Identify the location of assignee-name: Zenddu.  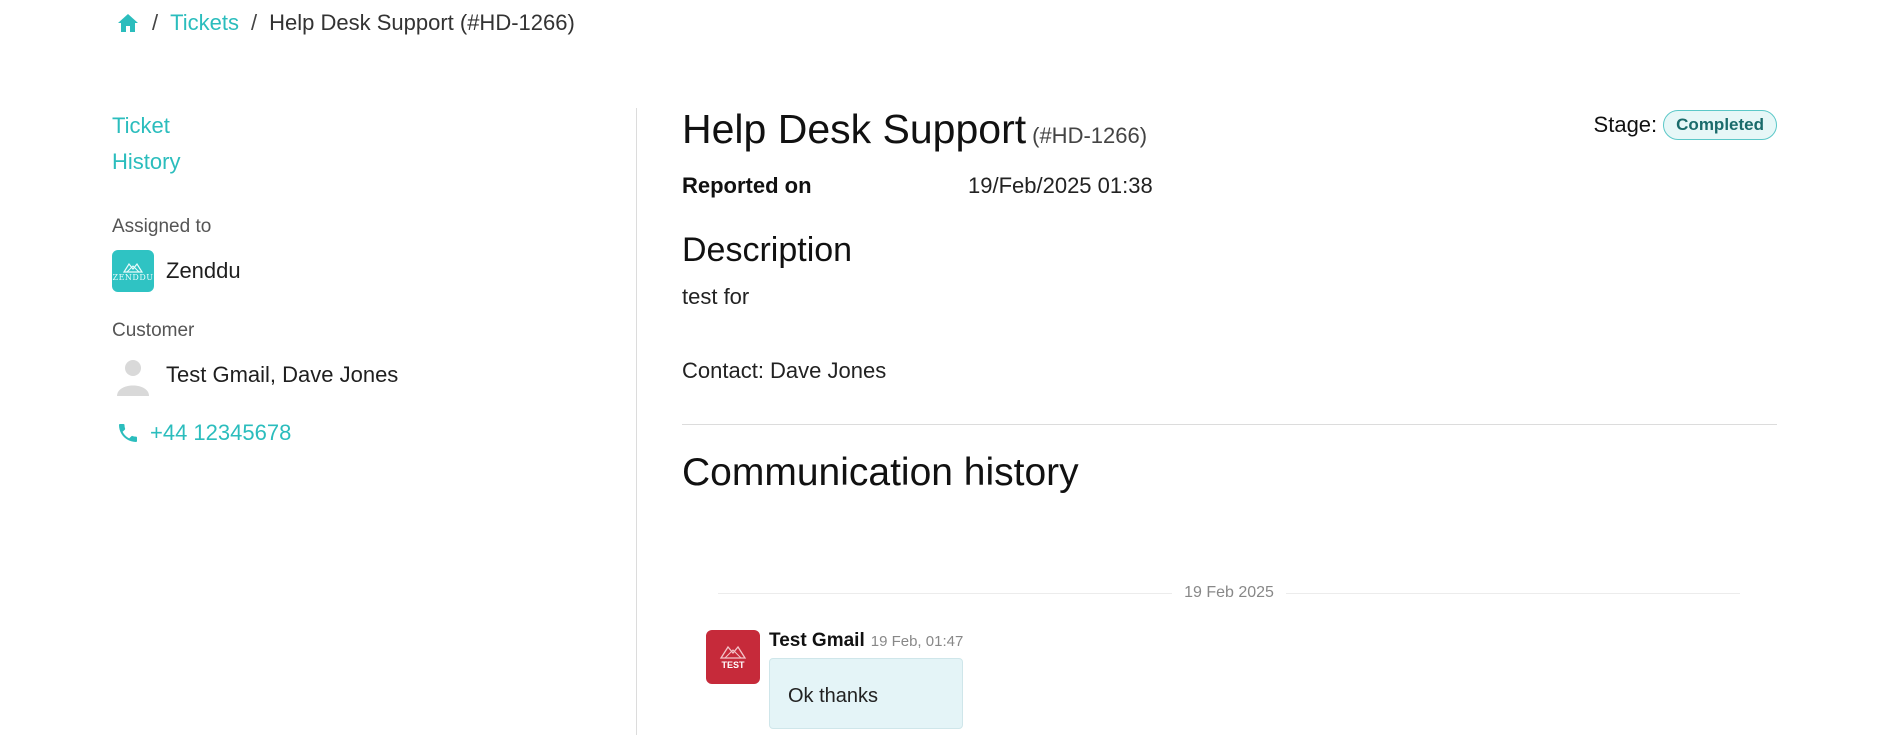
(203, 270).